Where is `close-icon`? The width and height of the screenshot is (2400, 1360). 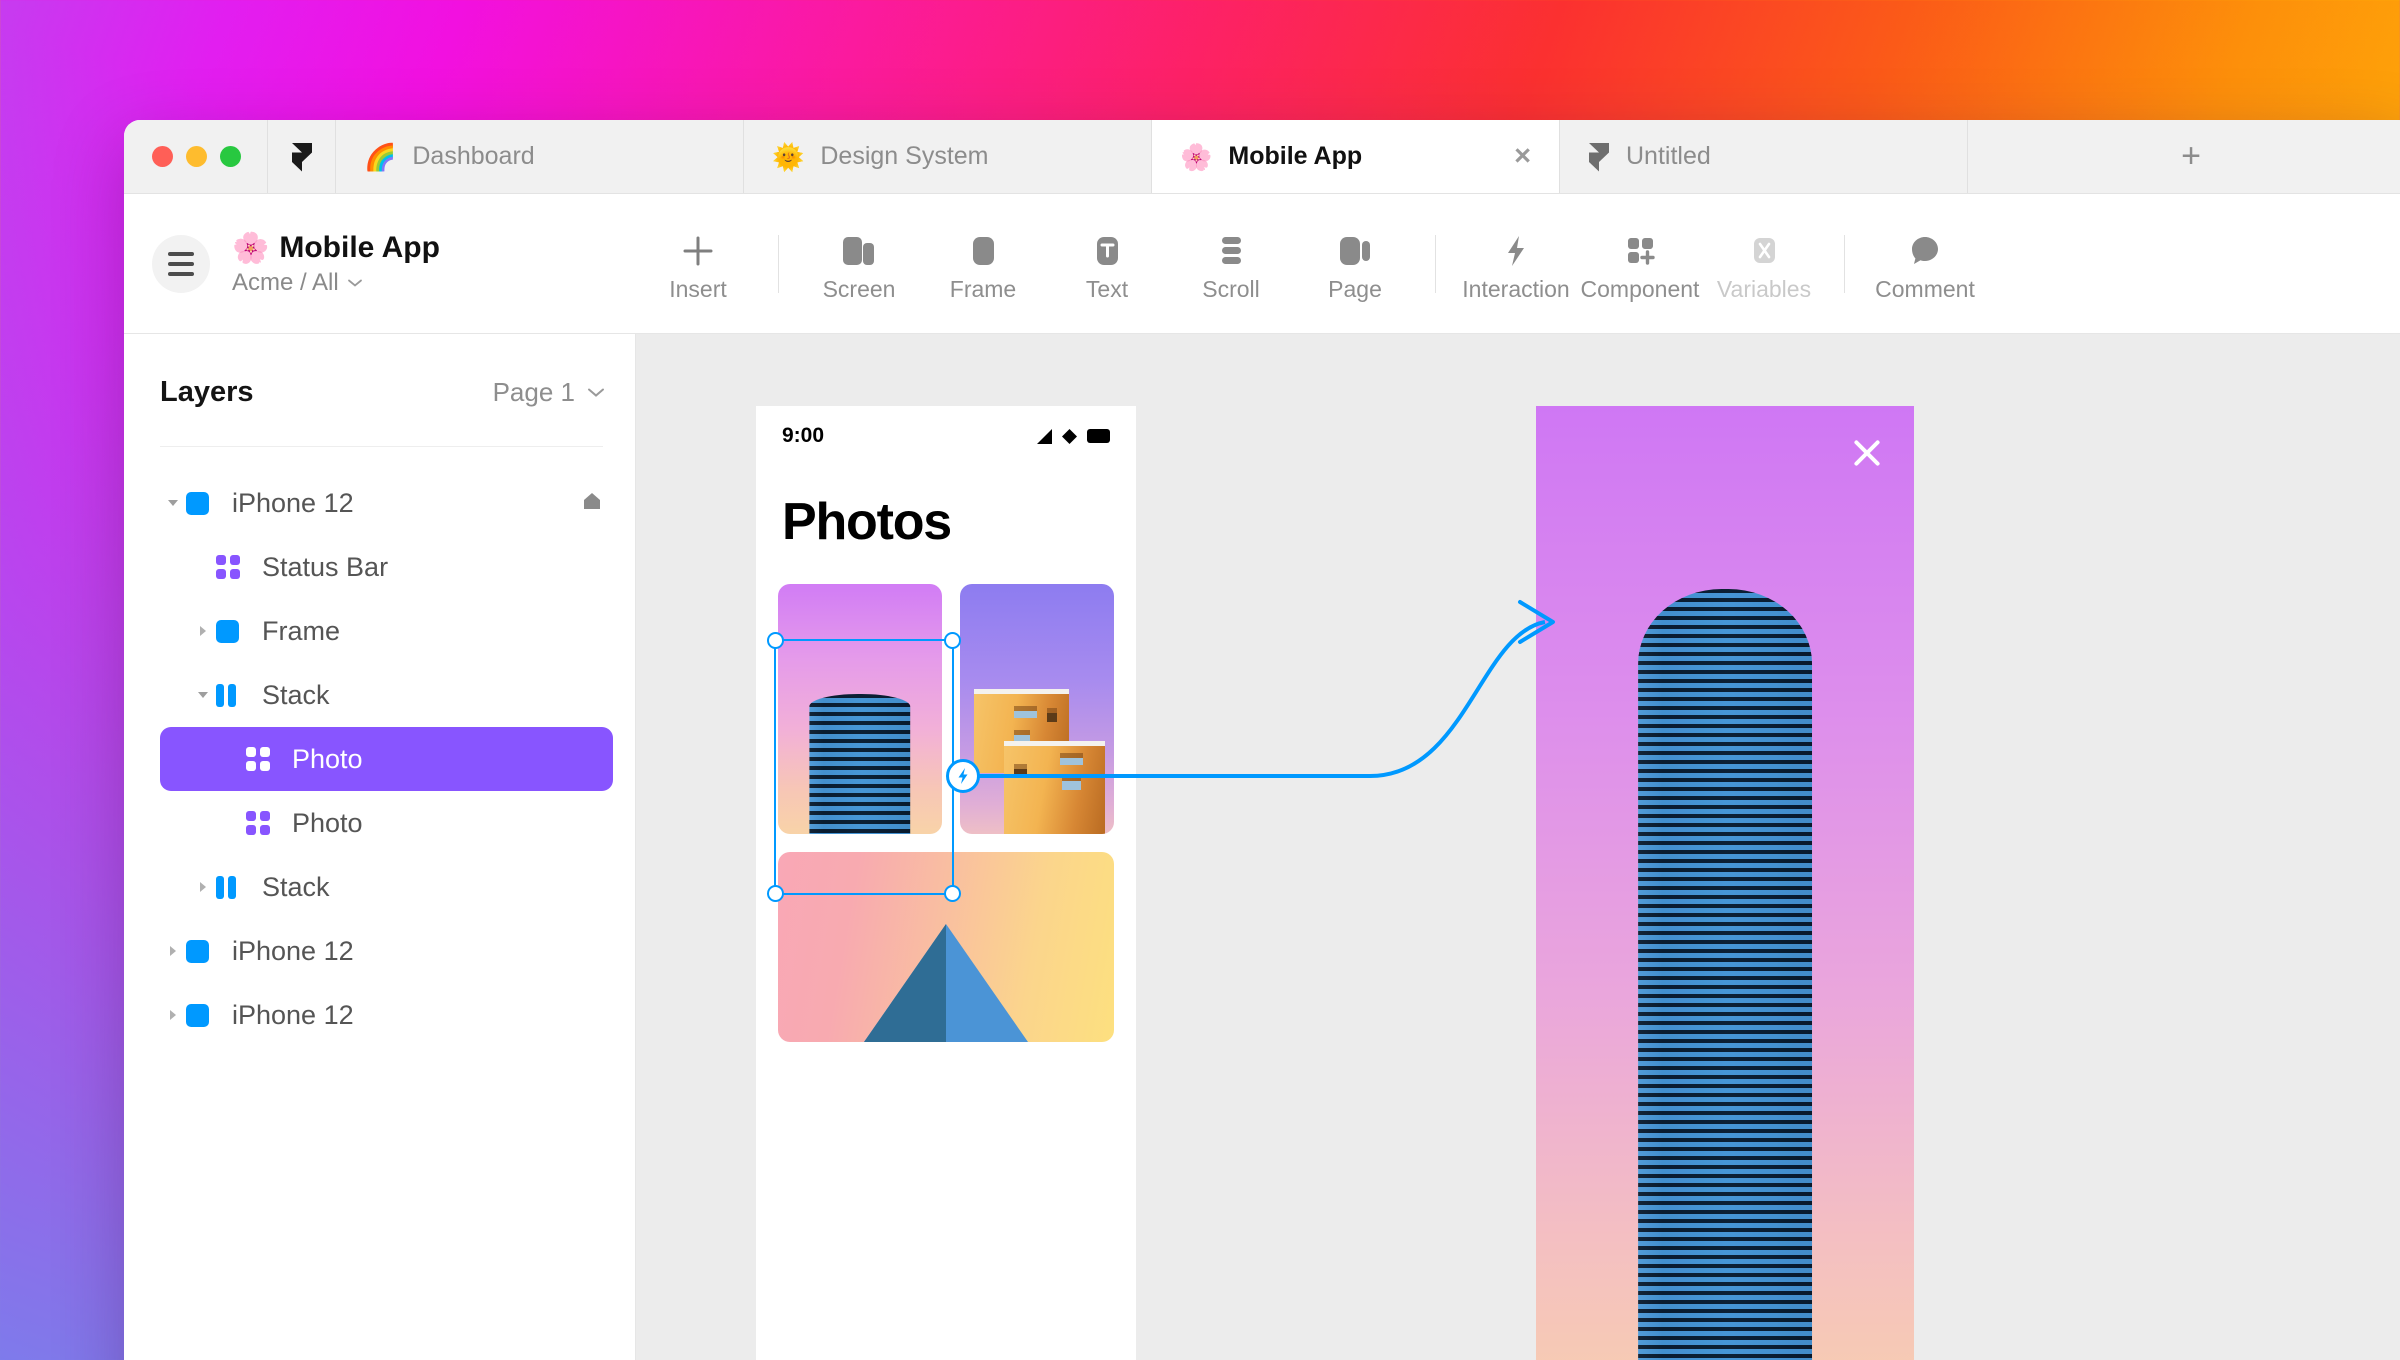 close-icon is located at coordinates (1867, 453).